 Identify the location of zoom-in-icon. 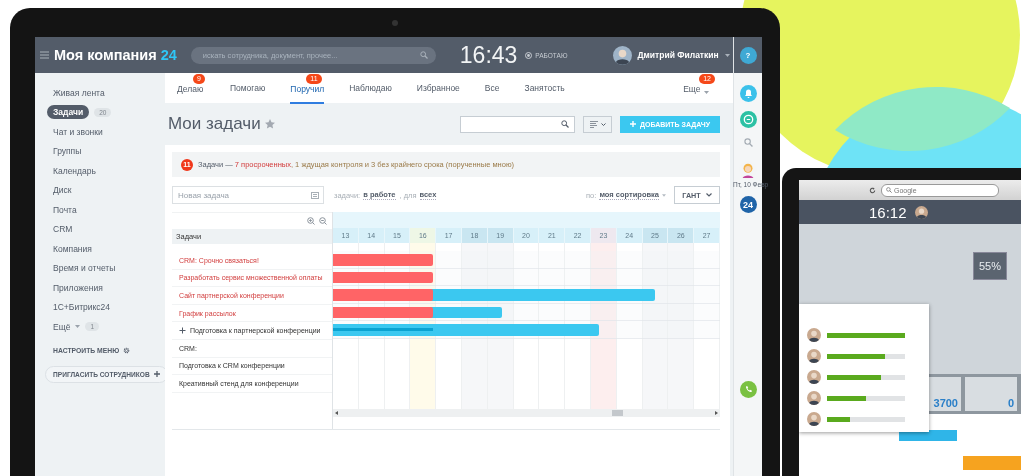
(311, 221).